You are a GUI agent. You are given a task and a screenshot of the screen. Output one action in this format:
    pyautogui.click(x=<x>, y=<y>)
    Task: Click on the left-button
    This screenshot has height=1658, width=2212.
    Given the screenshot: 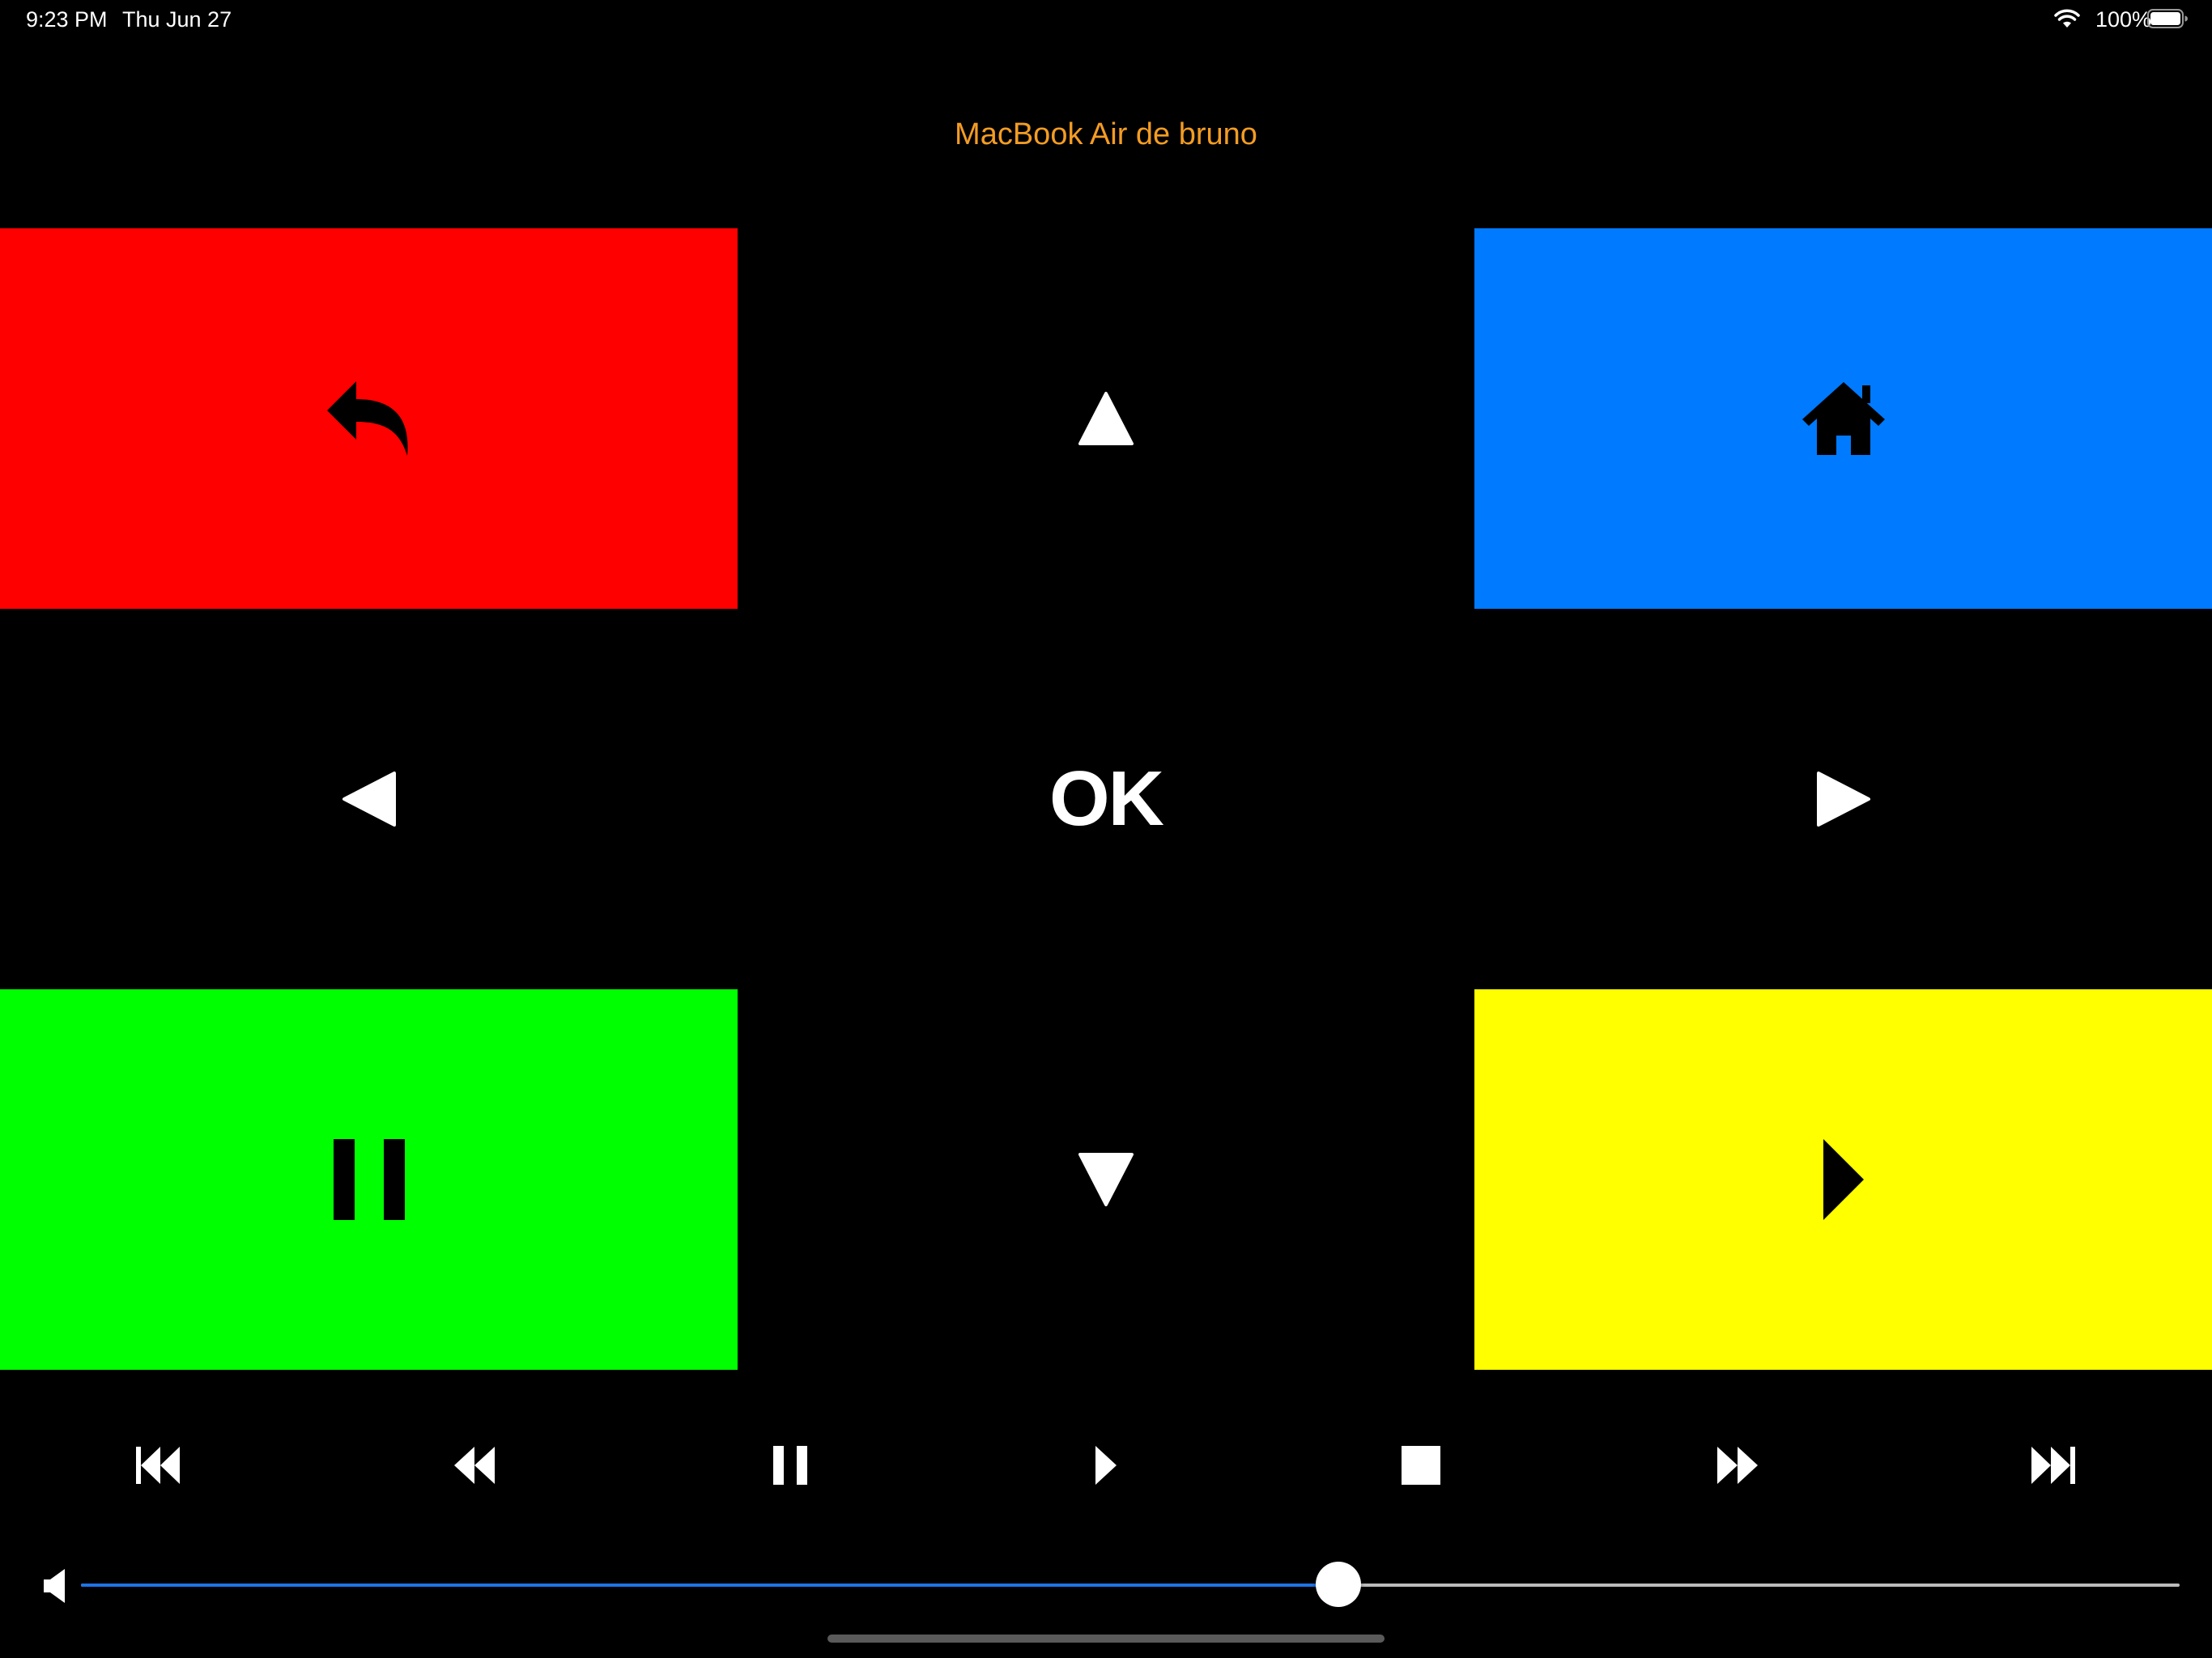 What is the action you would take?
    pyautogui.click(x=369, y=799)
    